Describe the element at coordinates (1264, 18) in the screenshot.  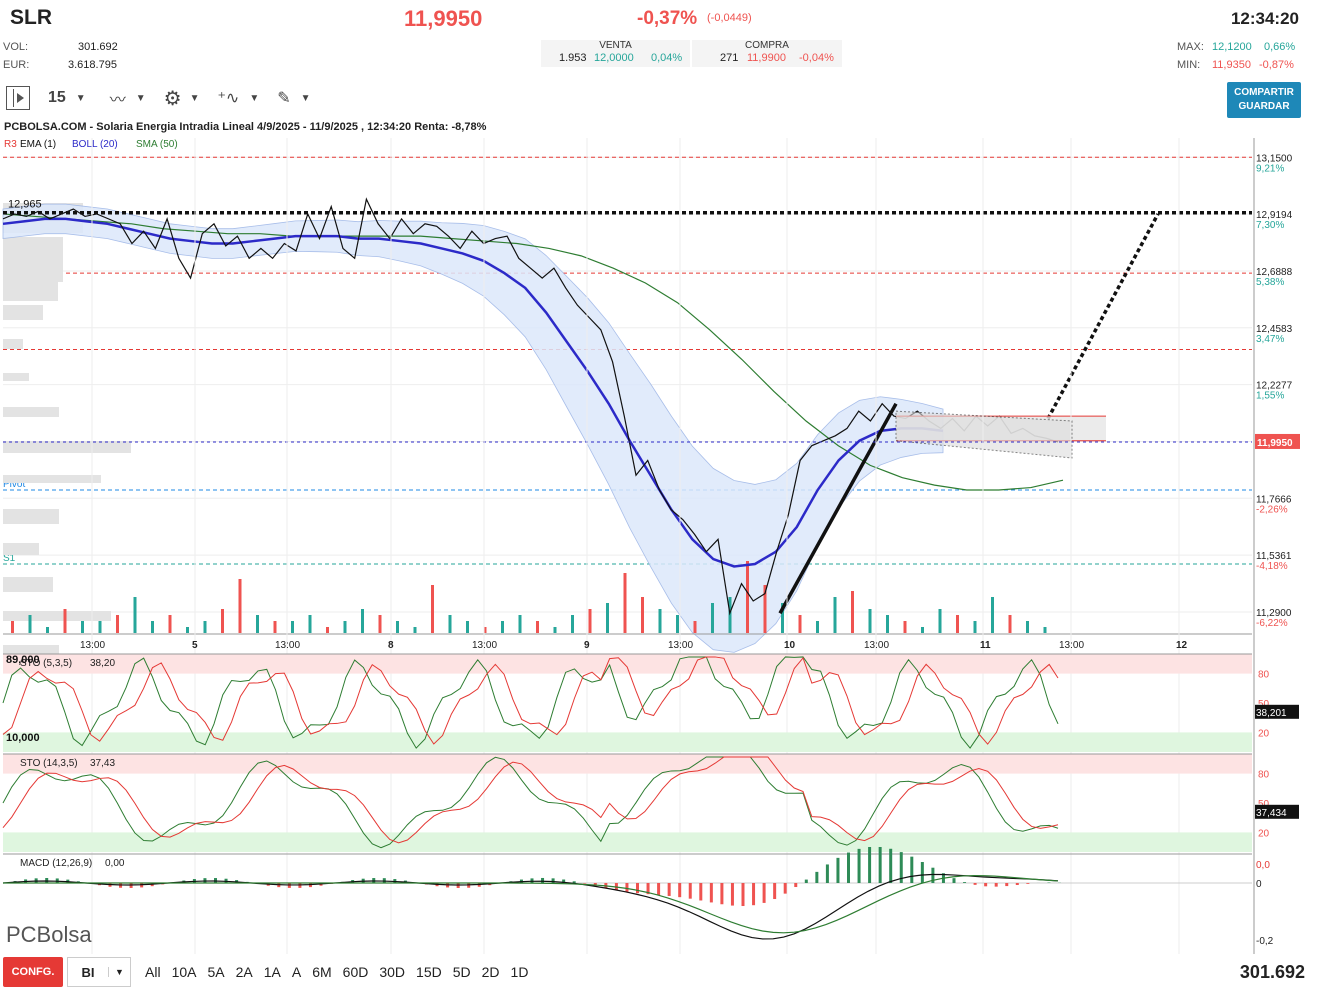
I see `clock: 12:34:20` at that location.